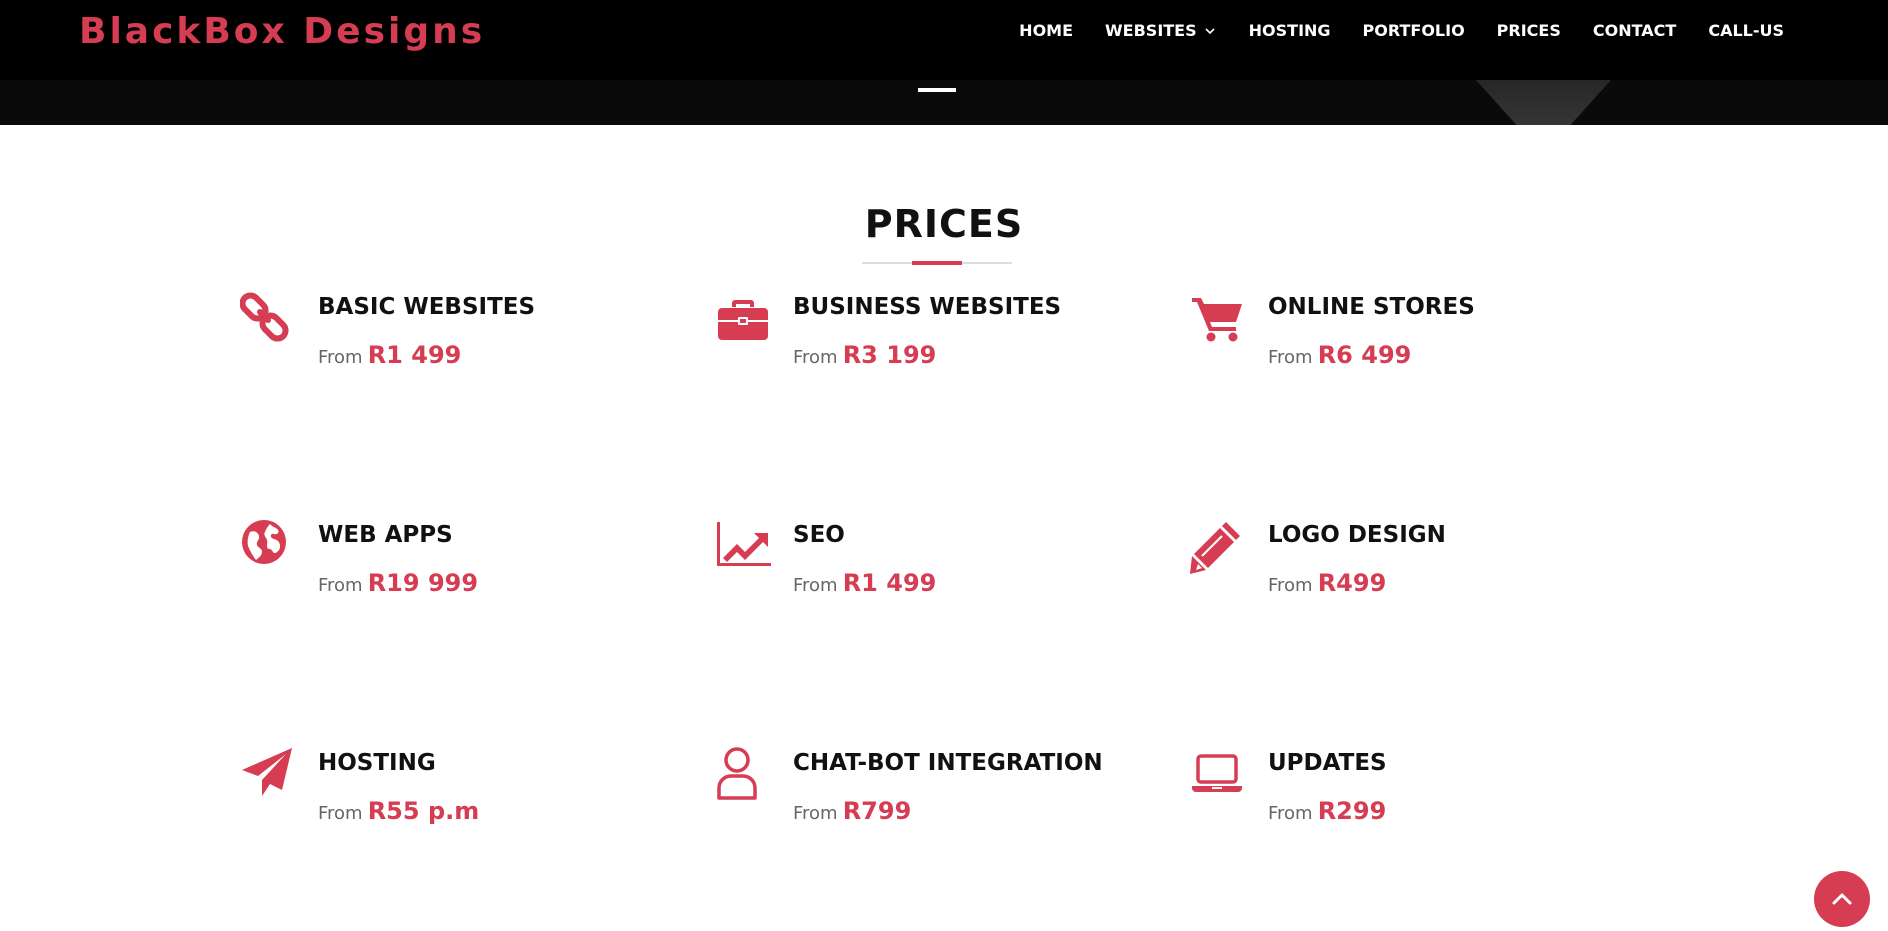 This screenshot has height=931, width=1888. I want to click on item-price-line: From R6 499, so click(1339, 356).